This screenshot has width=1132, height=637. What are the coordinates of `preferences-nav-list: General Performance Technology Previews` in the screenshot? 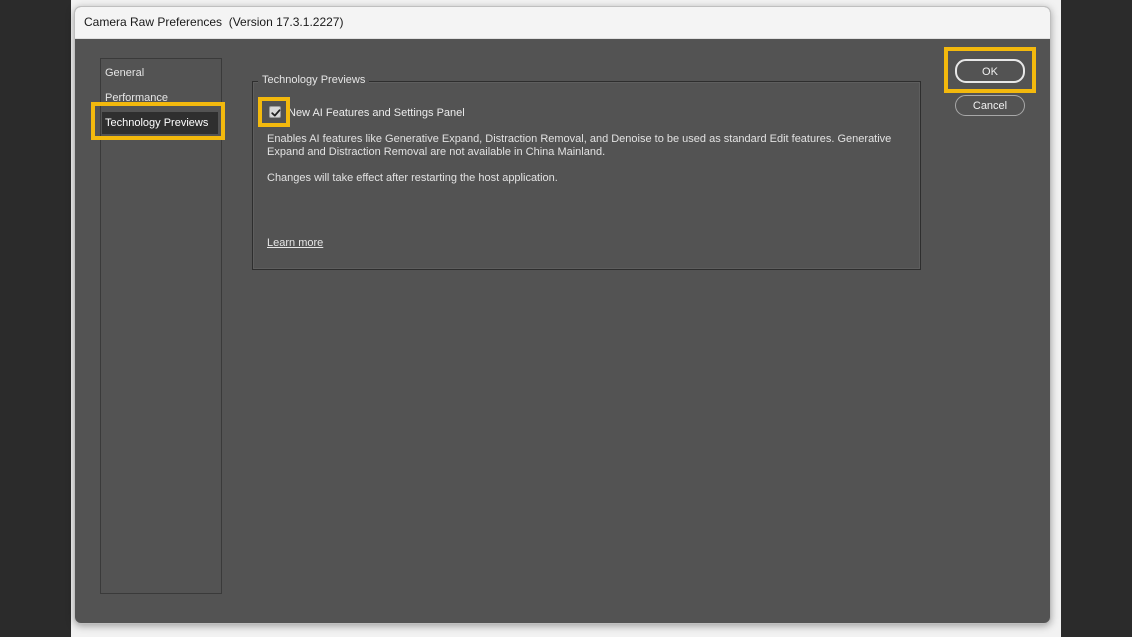 It's located at (161, 326).